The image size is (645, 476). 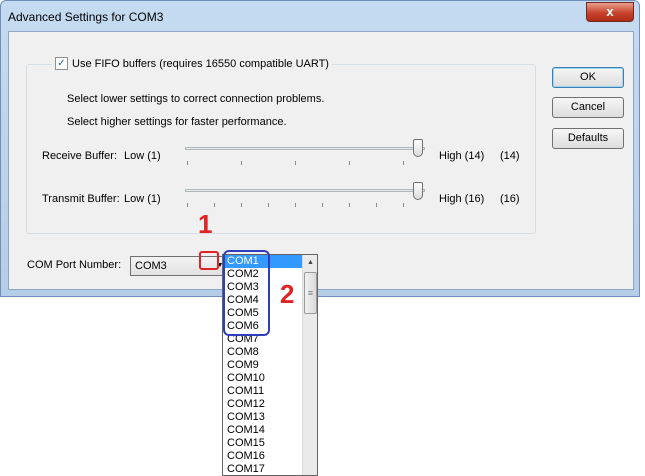 I want to click on title-bar: Advanced Settings for COM3 x, so click(x=320, y=16).